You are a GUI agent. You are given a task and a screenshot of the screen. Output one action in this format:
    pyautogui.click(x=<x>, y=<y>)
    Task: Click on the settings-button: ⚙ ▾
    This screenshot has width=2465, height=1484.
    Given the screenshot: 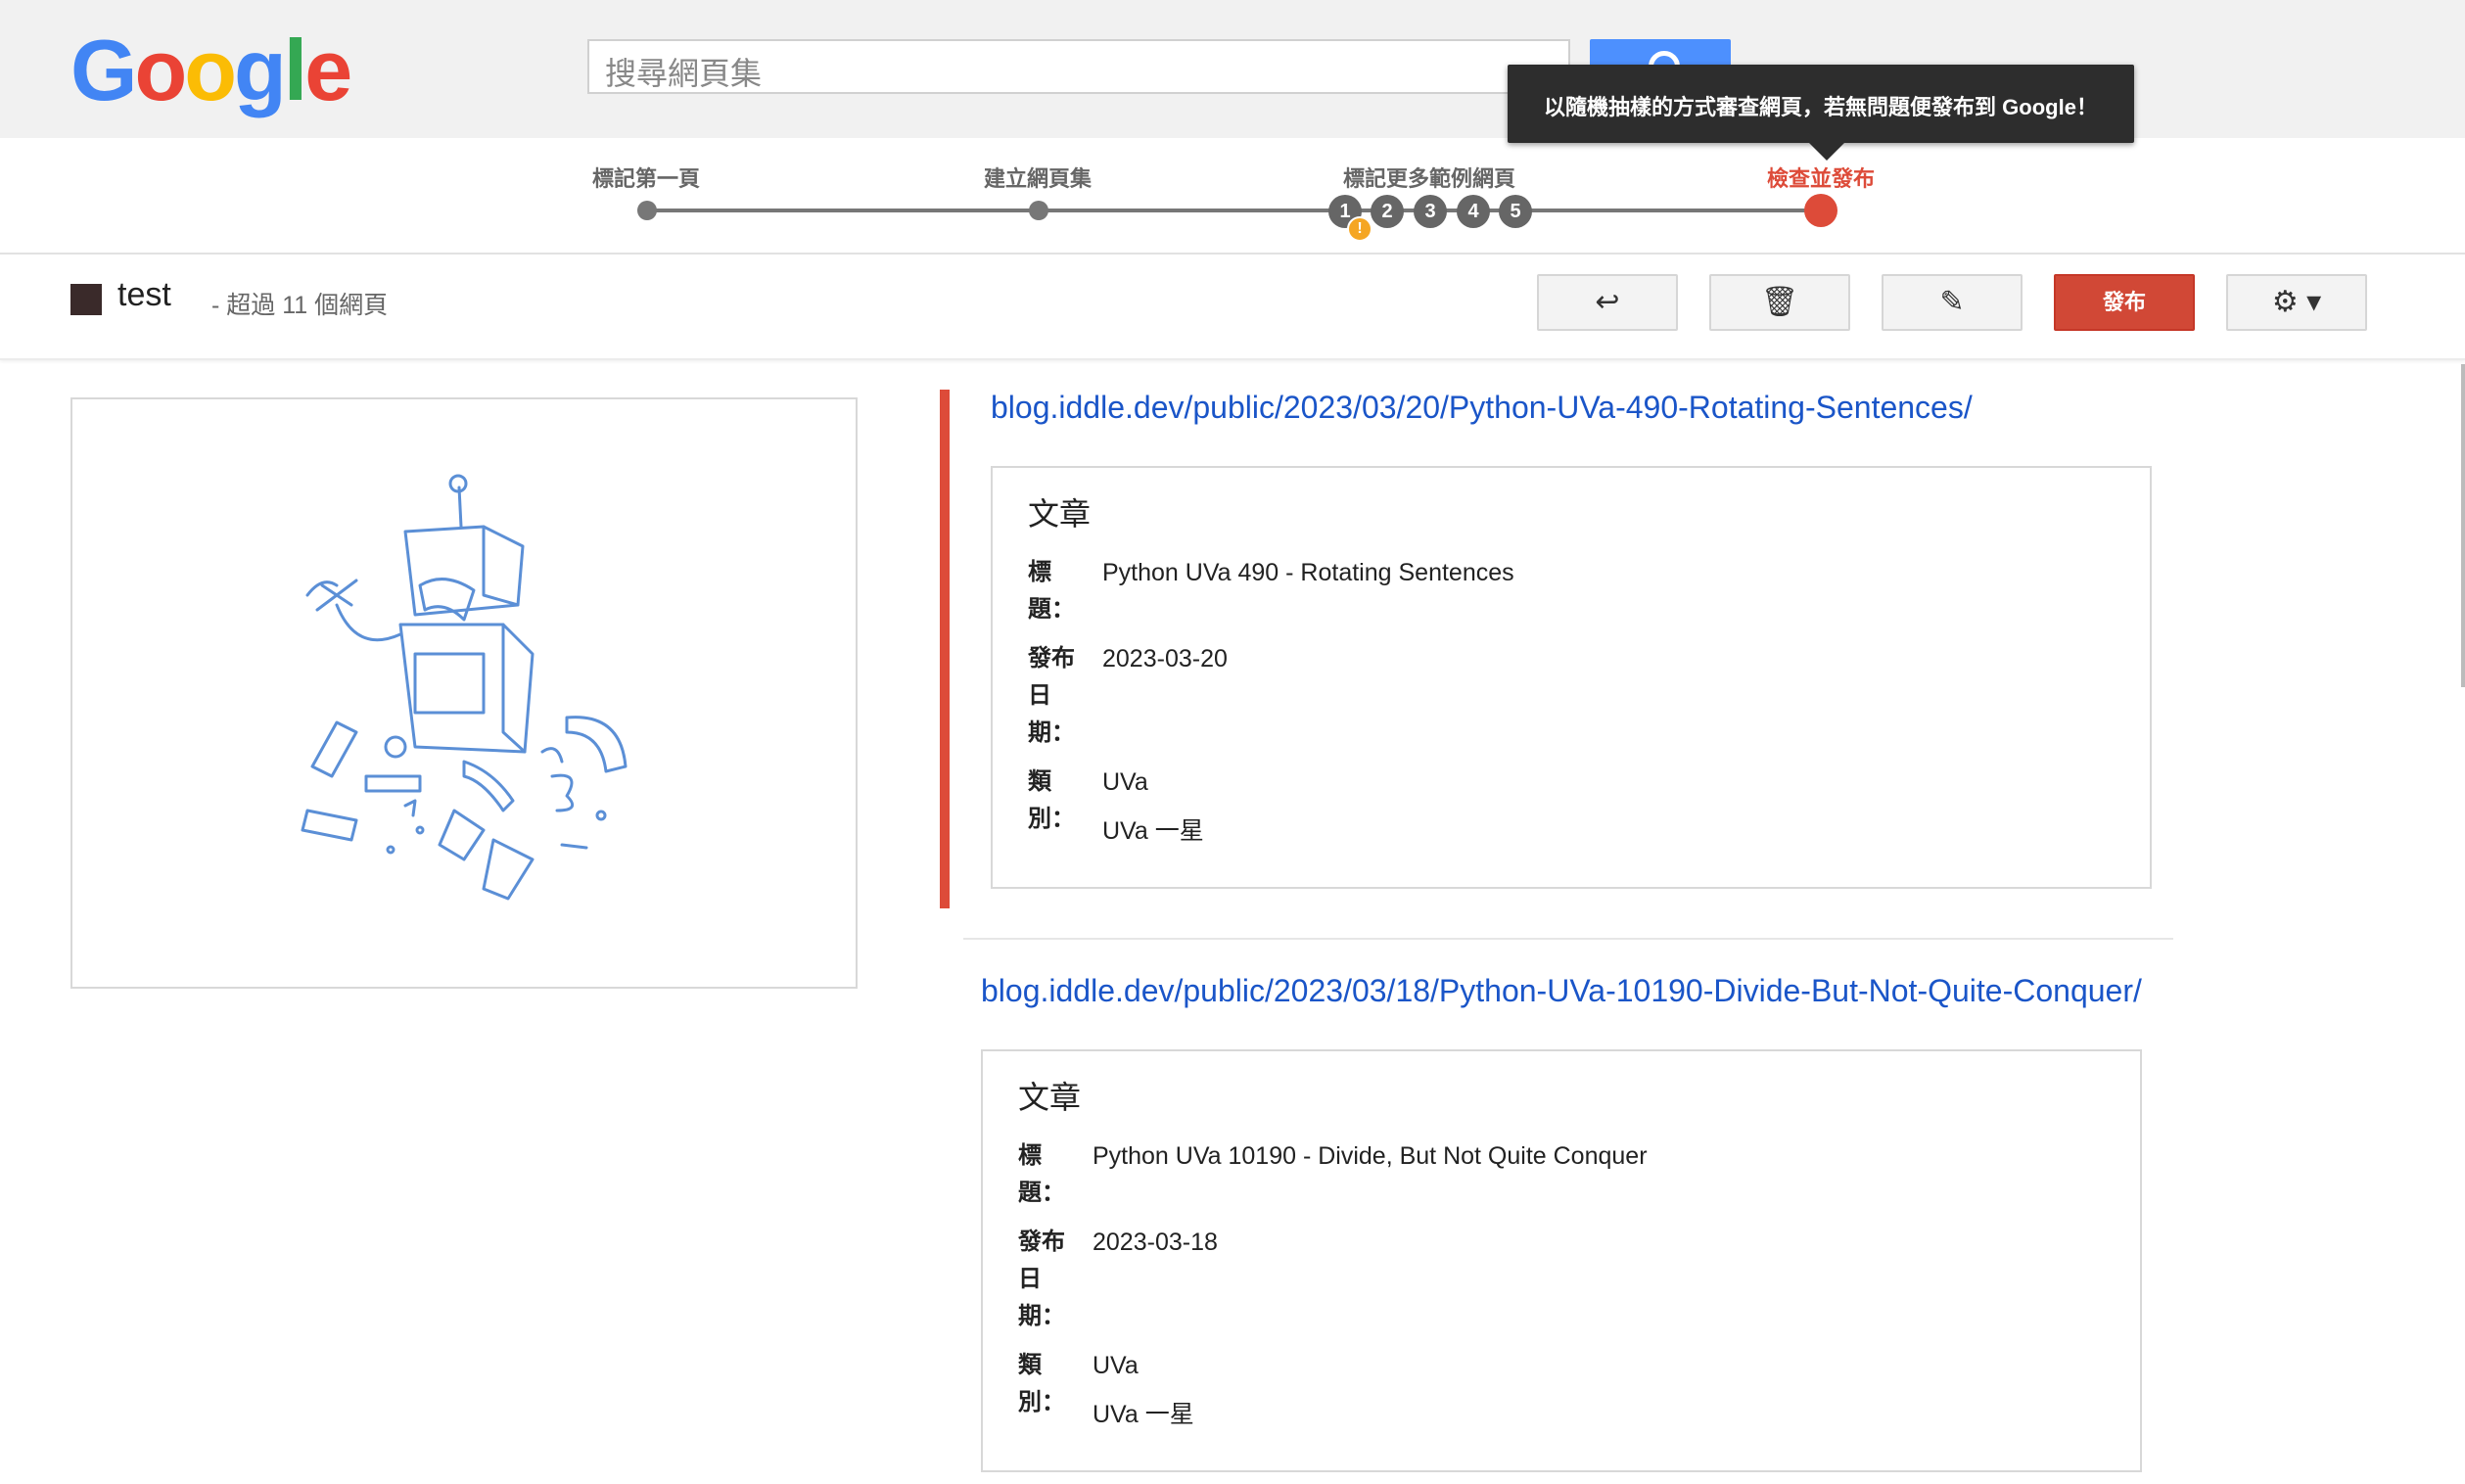 What is the action you would take?
    pyautogui.click(x=2296, y=302)
    